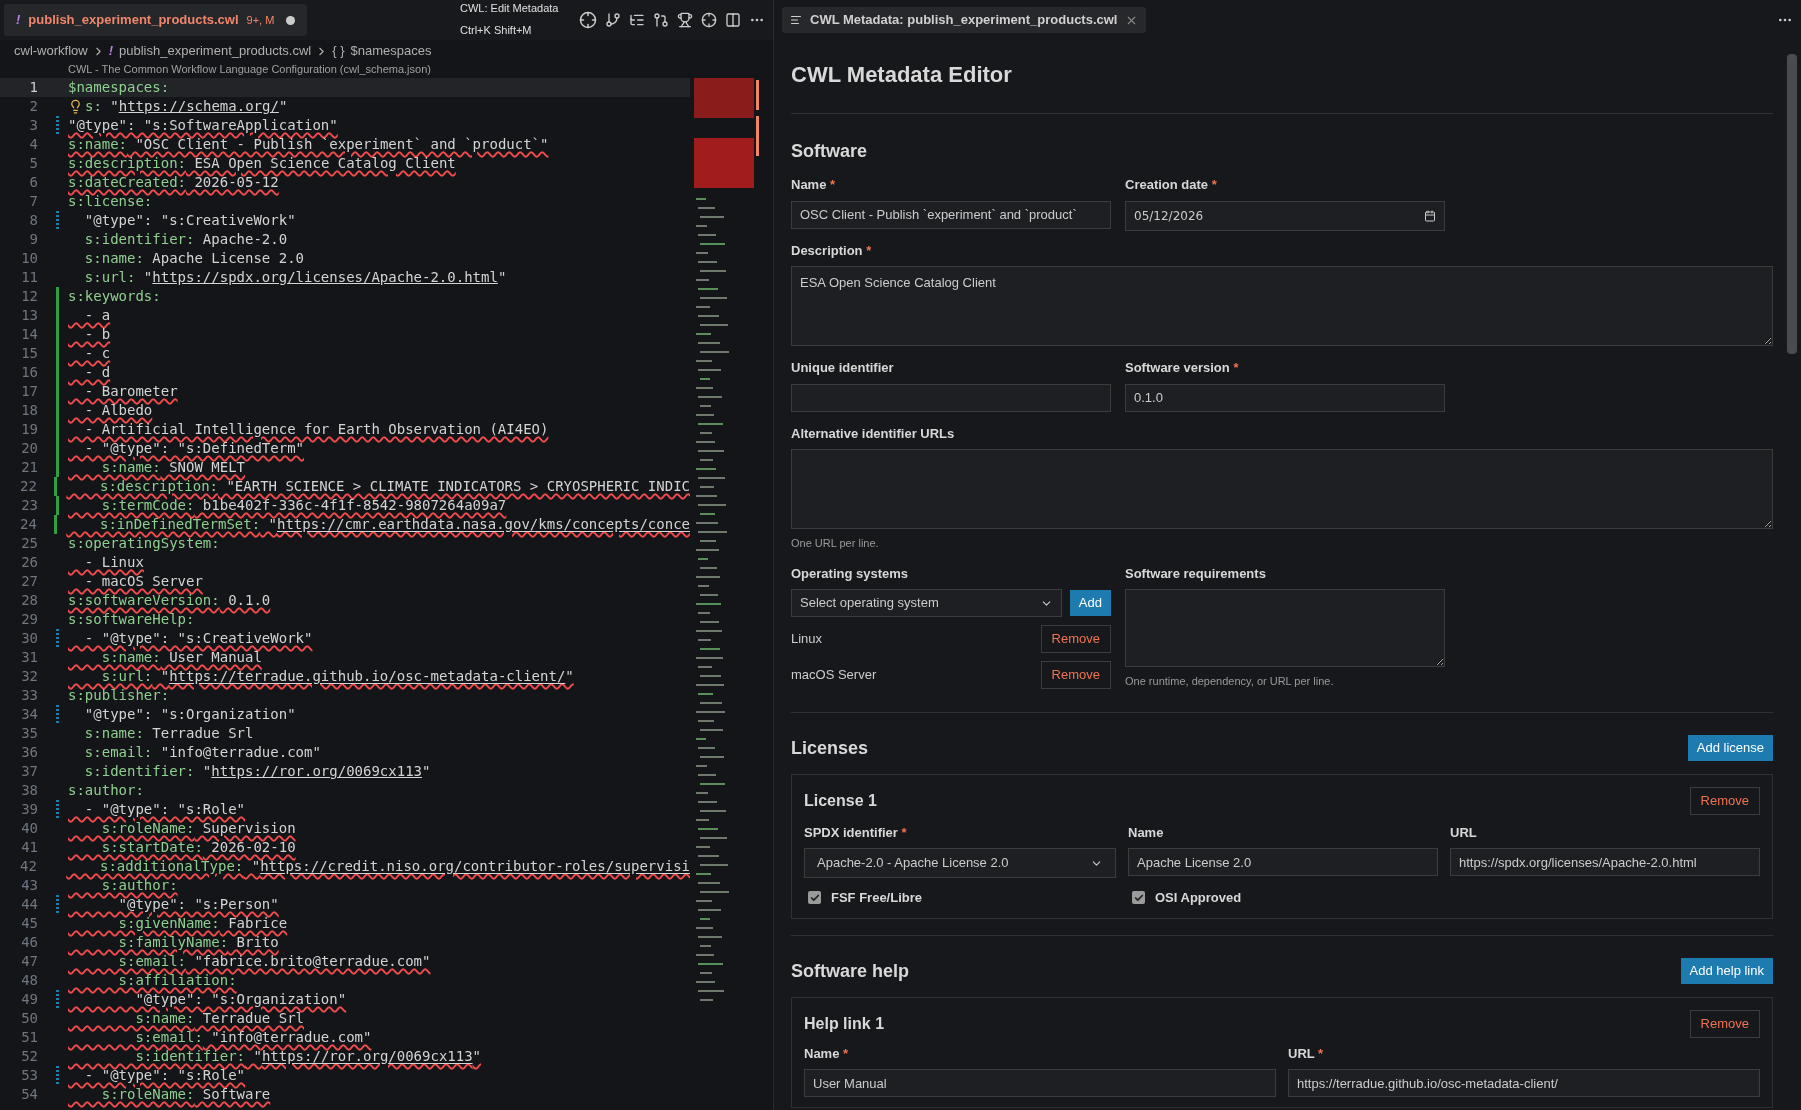 This screenshot has height=1110, width=1801. Describe the element at coordinates (249, 69) in the screenshot. I see `codelens: CWL - The Common Workflow Language Configuration (cwl_schema.json)` at that location.